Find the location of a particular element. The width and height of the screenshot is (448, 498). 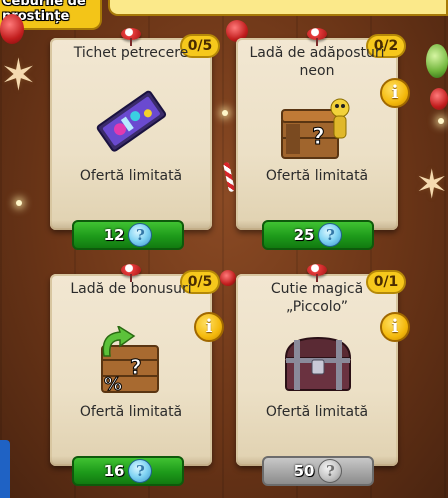

item-title: Cutie magică „Piccolo” is located at coordinates (317, 298).